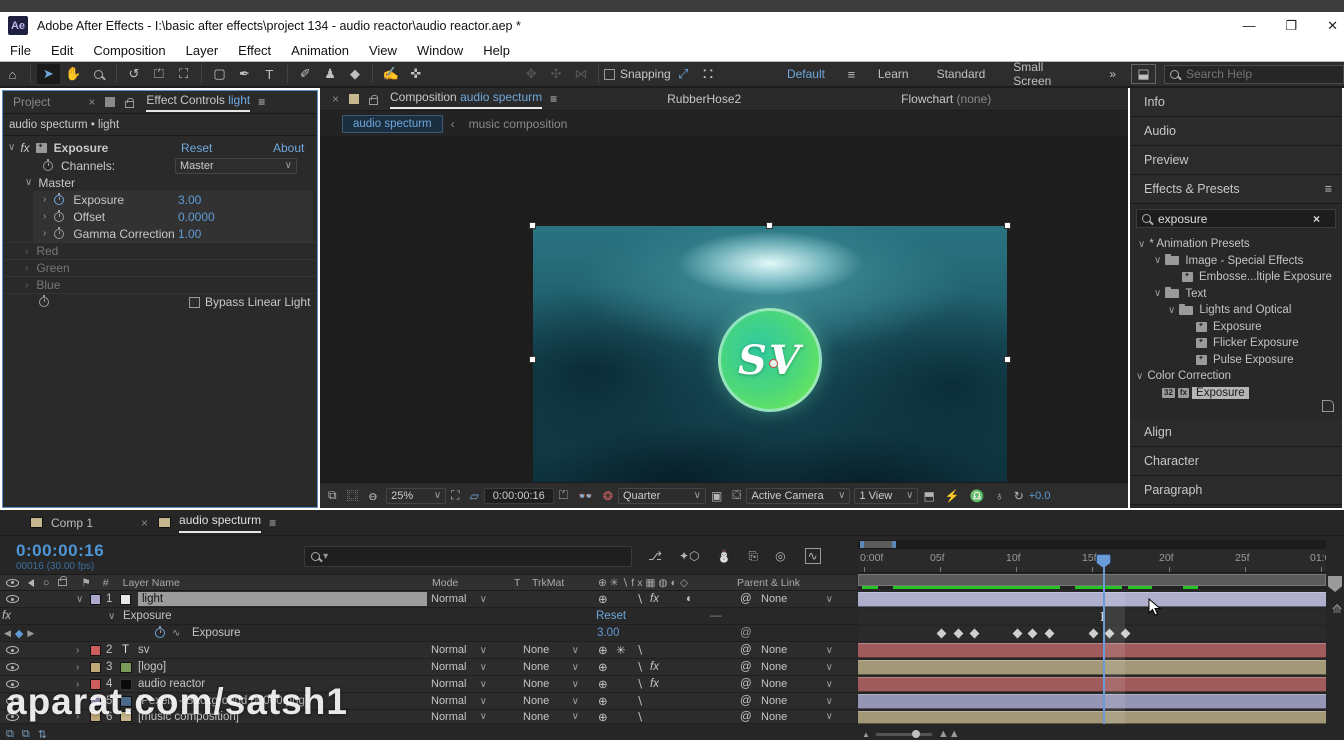  Describe the element at coordinates (254, 50) in the screenshot. I see `menu-effect: Effect` at that location.